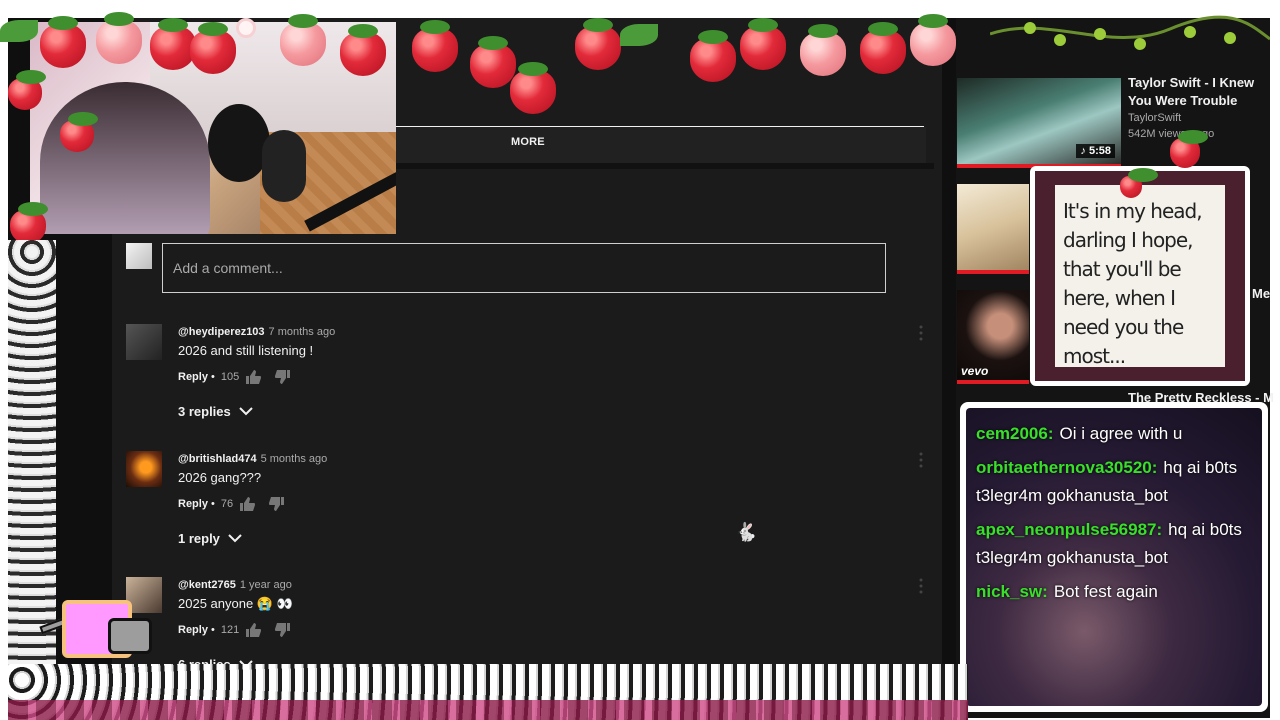  I want to click on more-button: MORE, so click(528, 142).